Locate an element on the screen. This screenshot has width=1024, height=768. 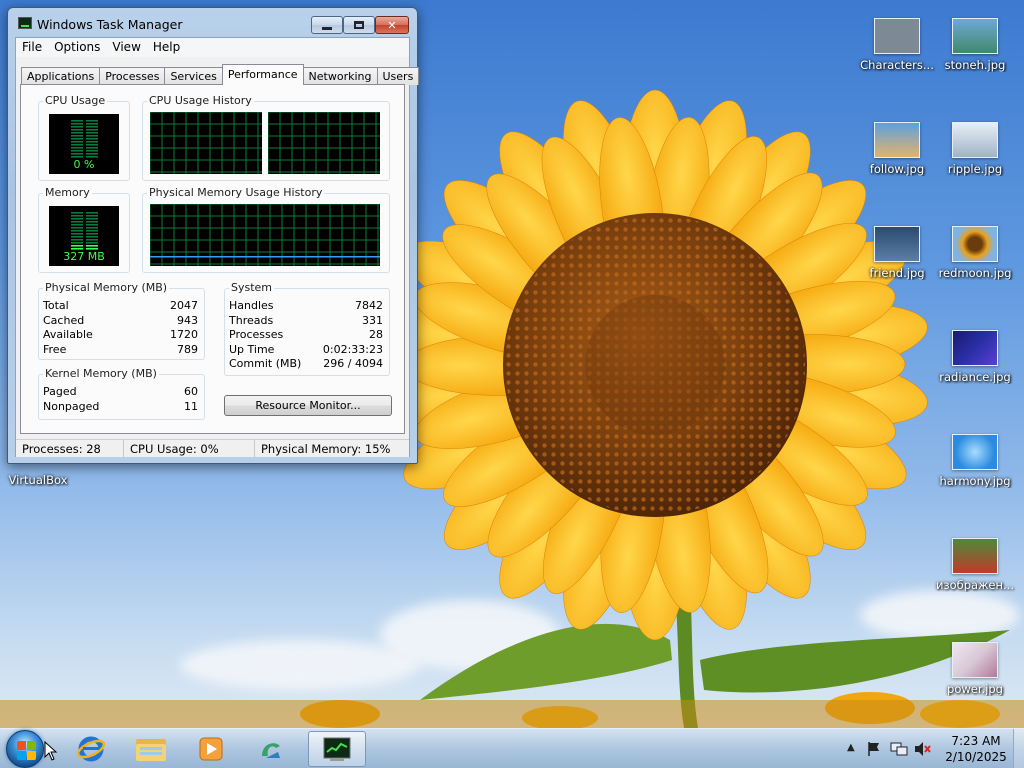
stat-label: Paged is located at coordinates (60, 391).